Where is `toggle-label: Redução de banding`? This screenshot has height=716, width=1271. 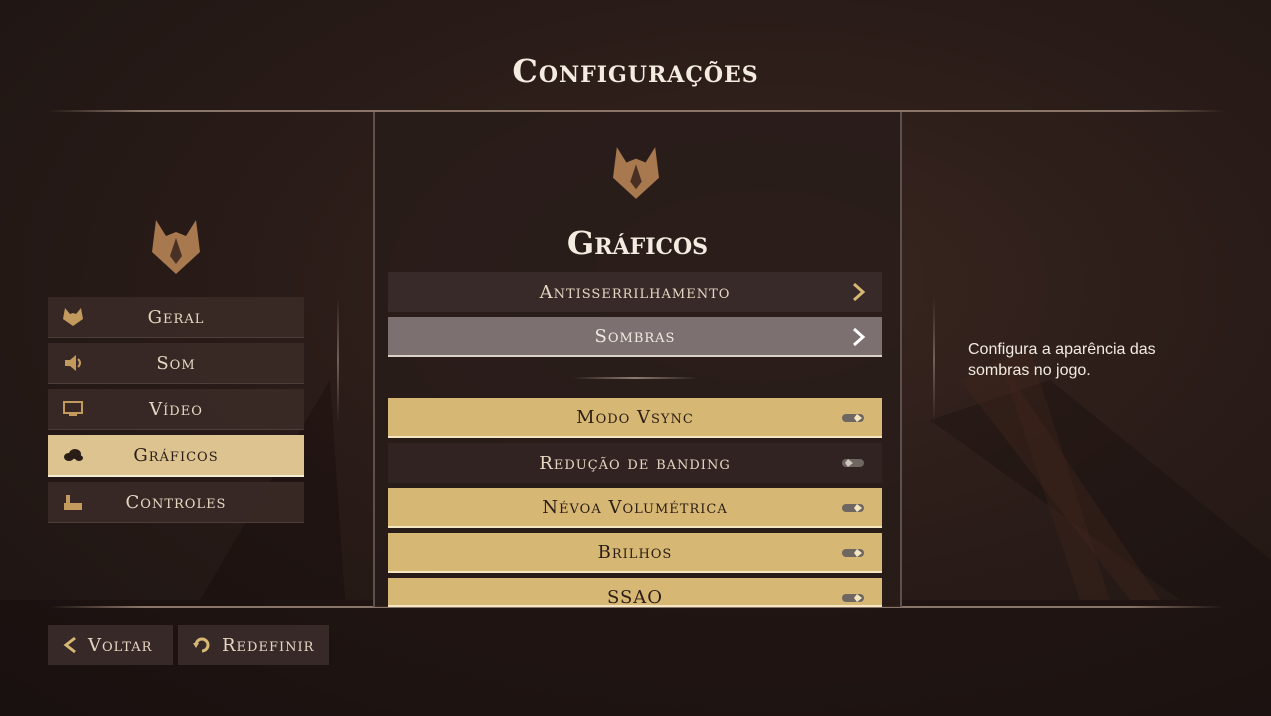 toggle-label: Redução de banding is located at coordinates (635, 463).